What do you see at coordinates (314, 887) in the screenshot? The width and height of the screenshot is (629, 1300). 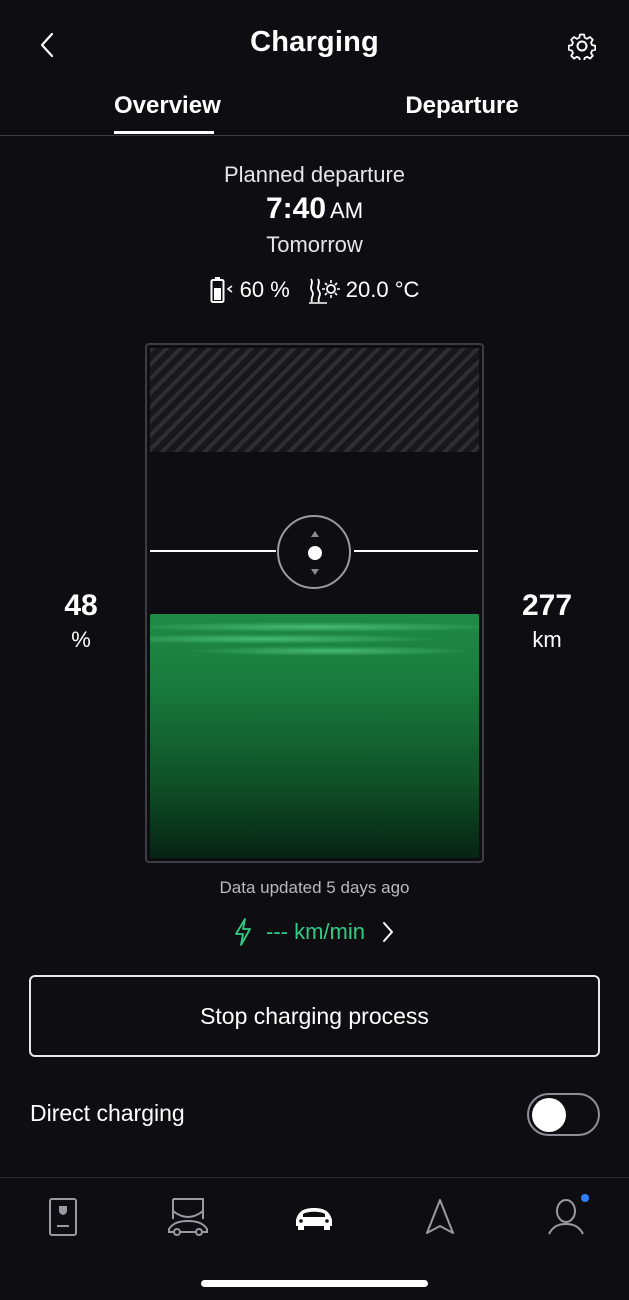 I see `data-updated-text: Data updated 5 days ago` at bounding box center [314, 887].